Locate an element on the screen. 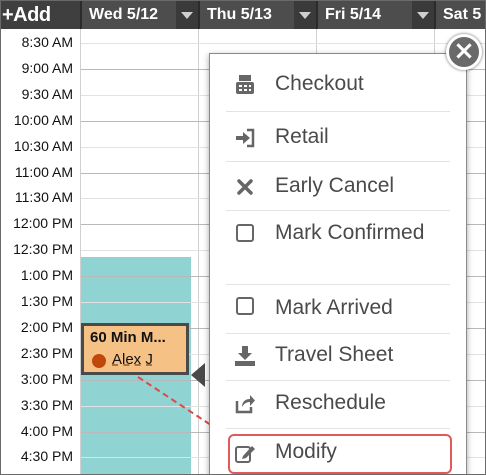  time-label: 3:30 PM is located at coordinates (46, 404).